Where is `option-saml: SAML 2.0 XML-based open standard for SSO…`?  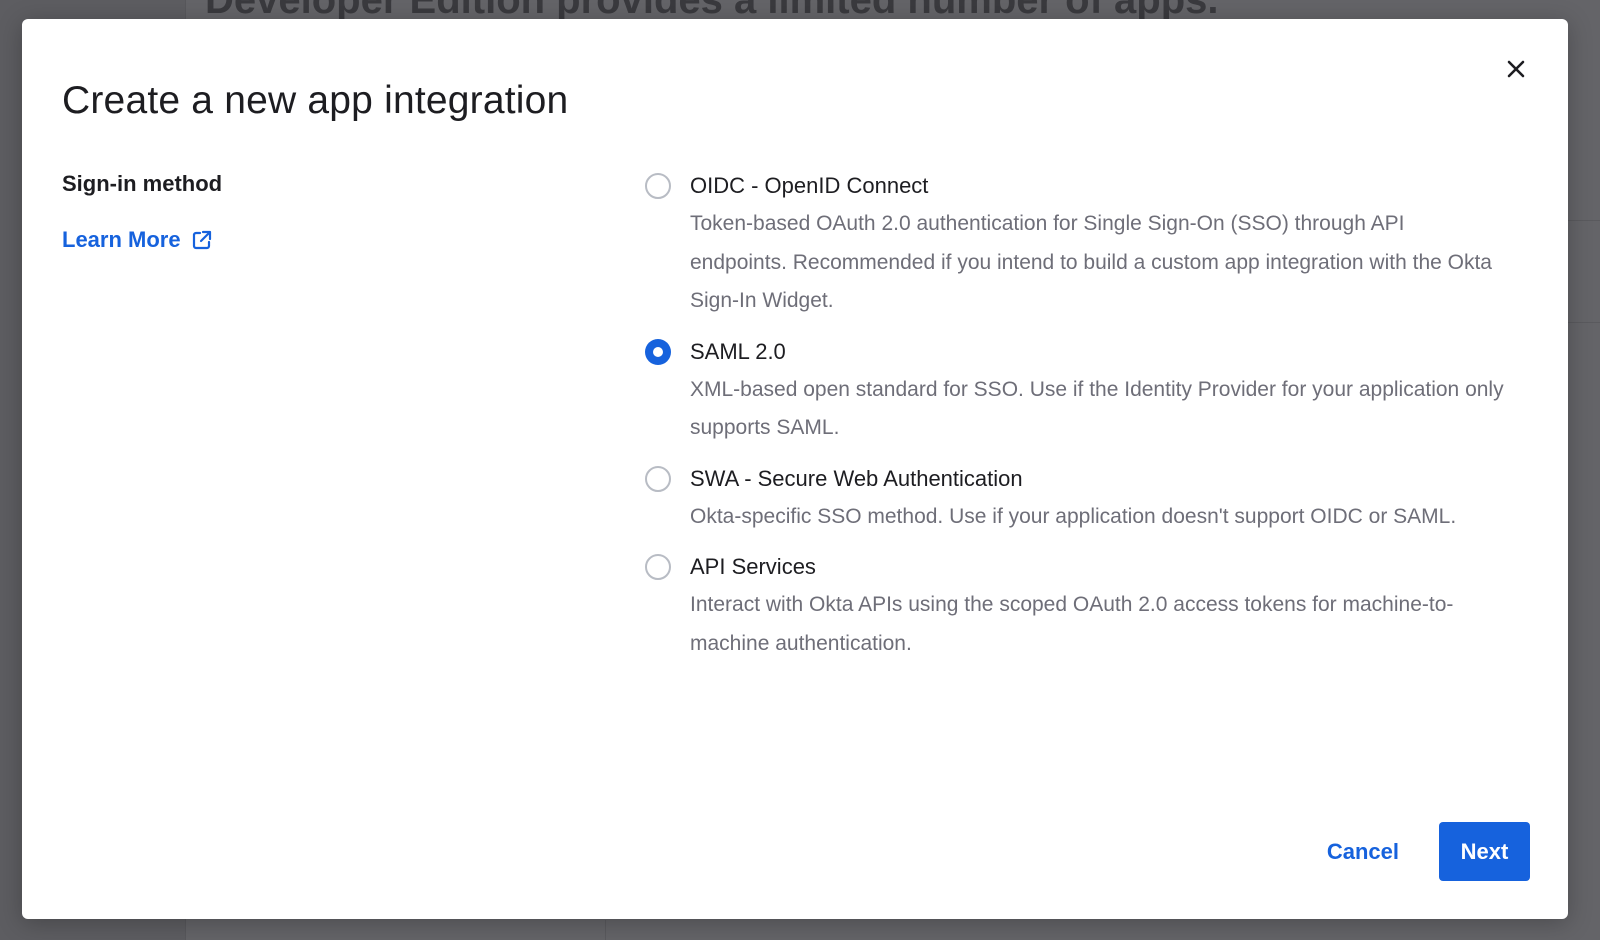
option-saml: SAML 2.0 XML-based open standard for SSO… is located at coordinates (1075, 392).